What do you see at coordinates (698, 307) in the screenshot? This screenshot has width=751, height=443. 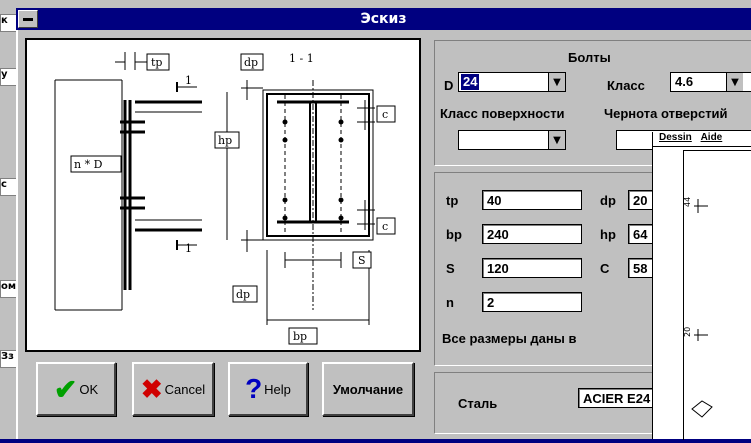 I see `overlay-sketch: 44 20` at bounding box center [698, 307].